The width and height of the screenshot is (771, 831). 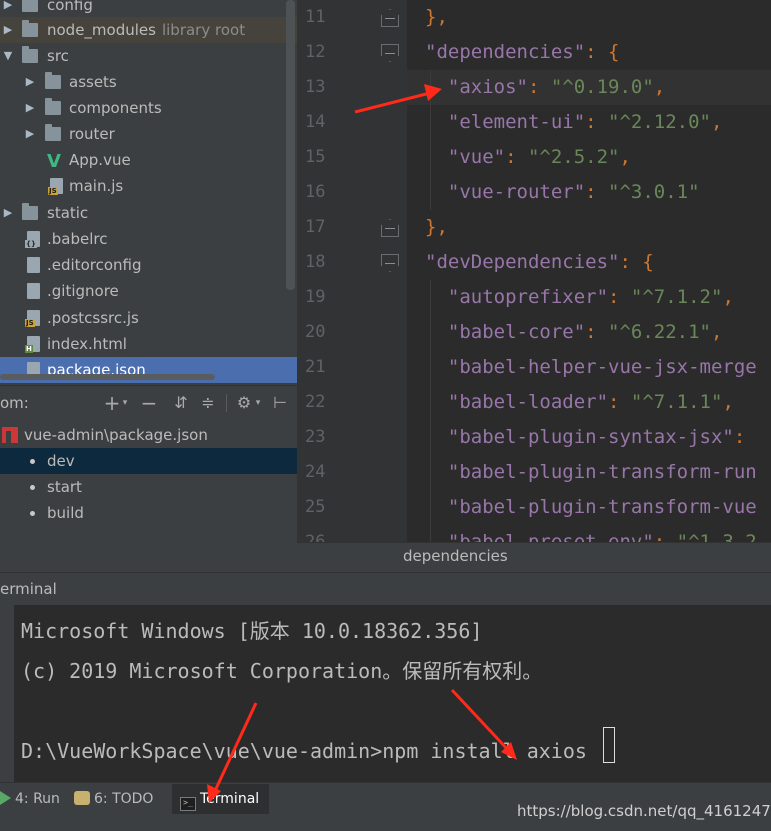 What do you see at coordinates (591, 472) in the screenshot?
I see `code-token: "babel-plugin-transform-run` at bounding box center [591, 472].